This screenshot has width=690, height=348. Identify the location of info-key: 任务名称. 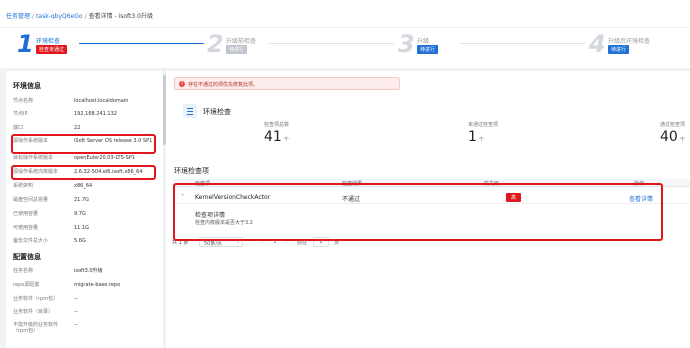
(23, 271).